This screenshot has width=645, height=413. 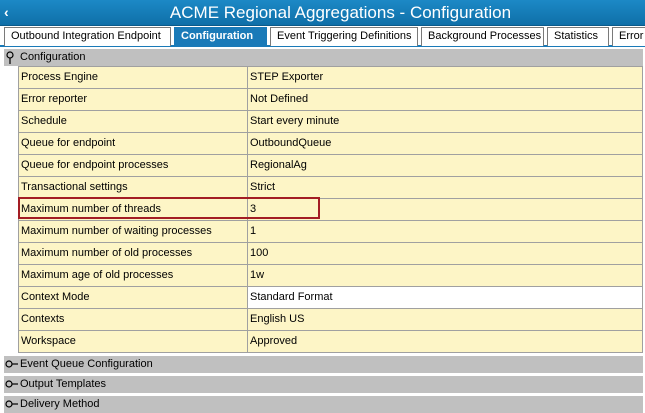 What do you see at coordinates (344, 36) in the screenshot?
I see `tab-event-triggering-definitions: Event Triggering Definitions` at bounding box center [344, 36].